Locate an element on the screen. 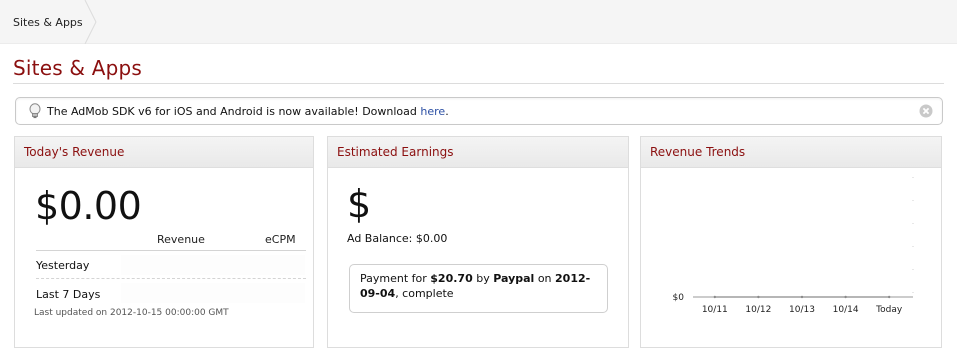 The width and height of the screenshot is (957, 360). chart-x-tick-label: 10/12 is located at coordinates (758, 310).